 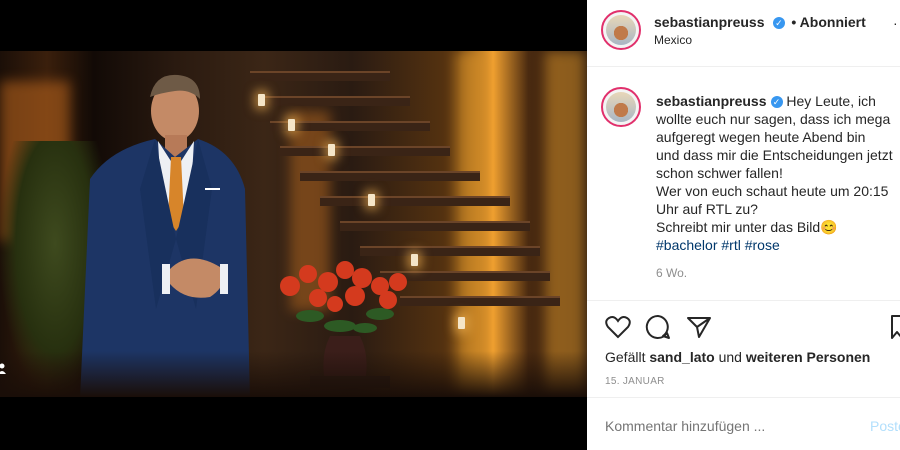 I want to click on smile-emoji-icon: 😊, so click(x=829, y=227).